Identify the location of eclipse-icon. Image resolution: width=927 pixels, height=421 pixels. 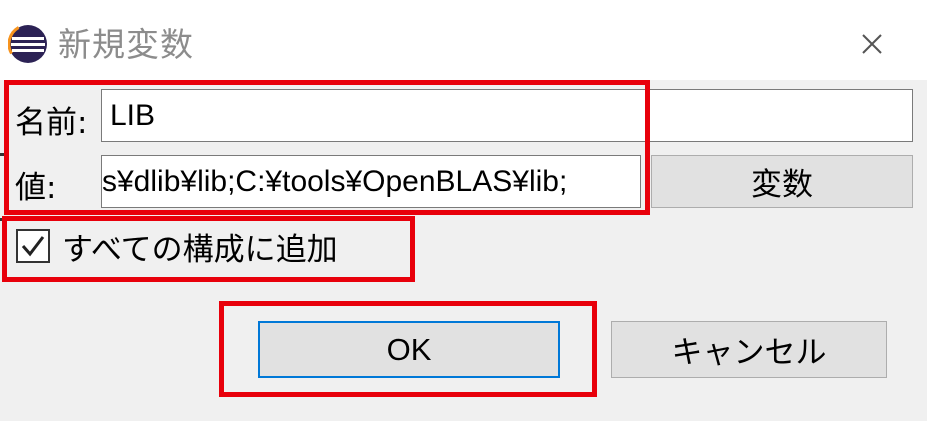
(28, 44).